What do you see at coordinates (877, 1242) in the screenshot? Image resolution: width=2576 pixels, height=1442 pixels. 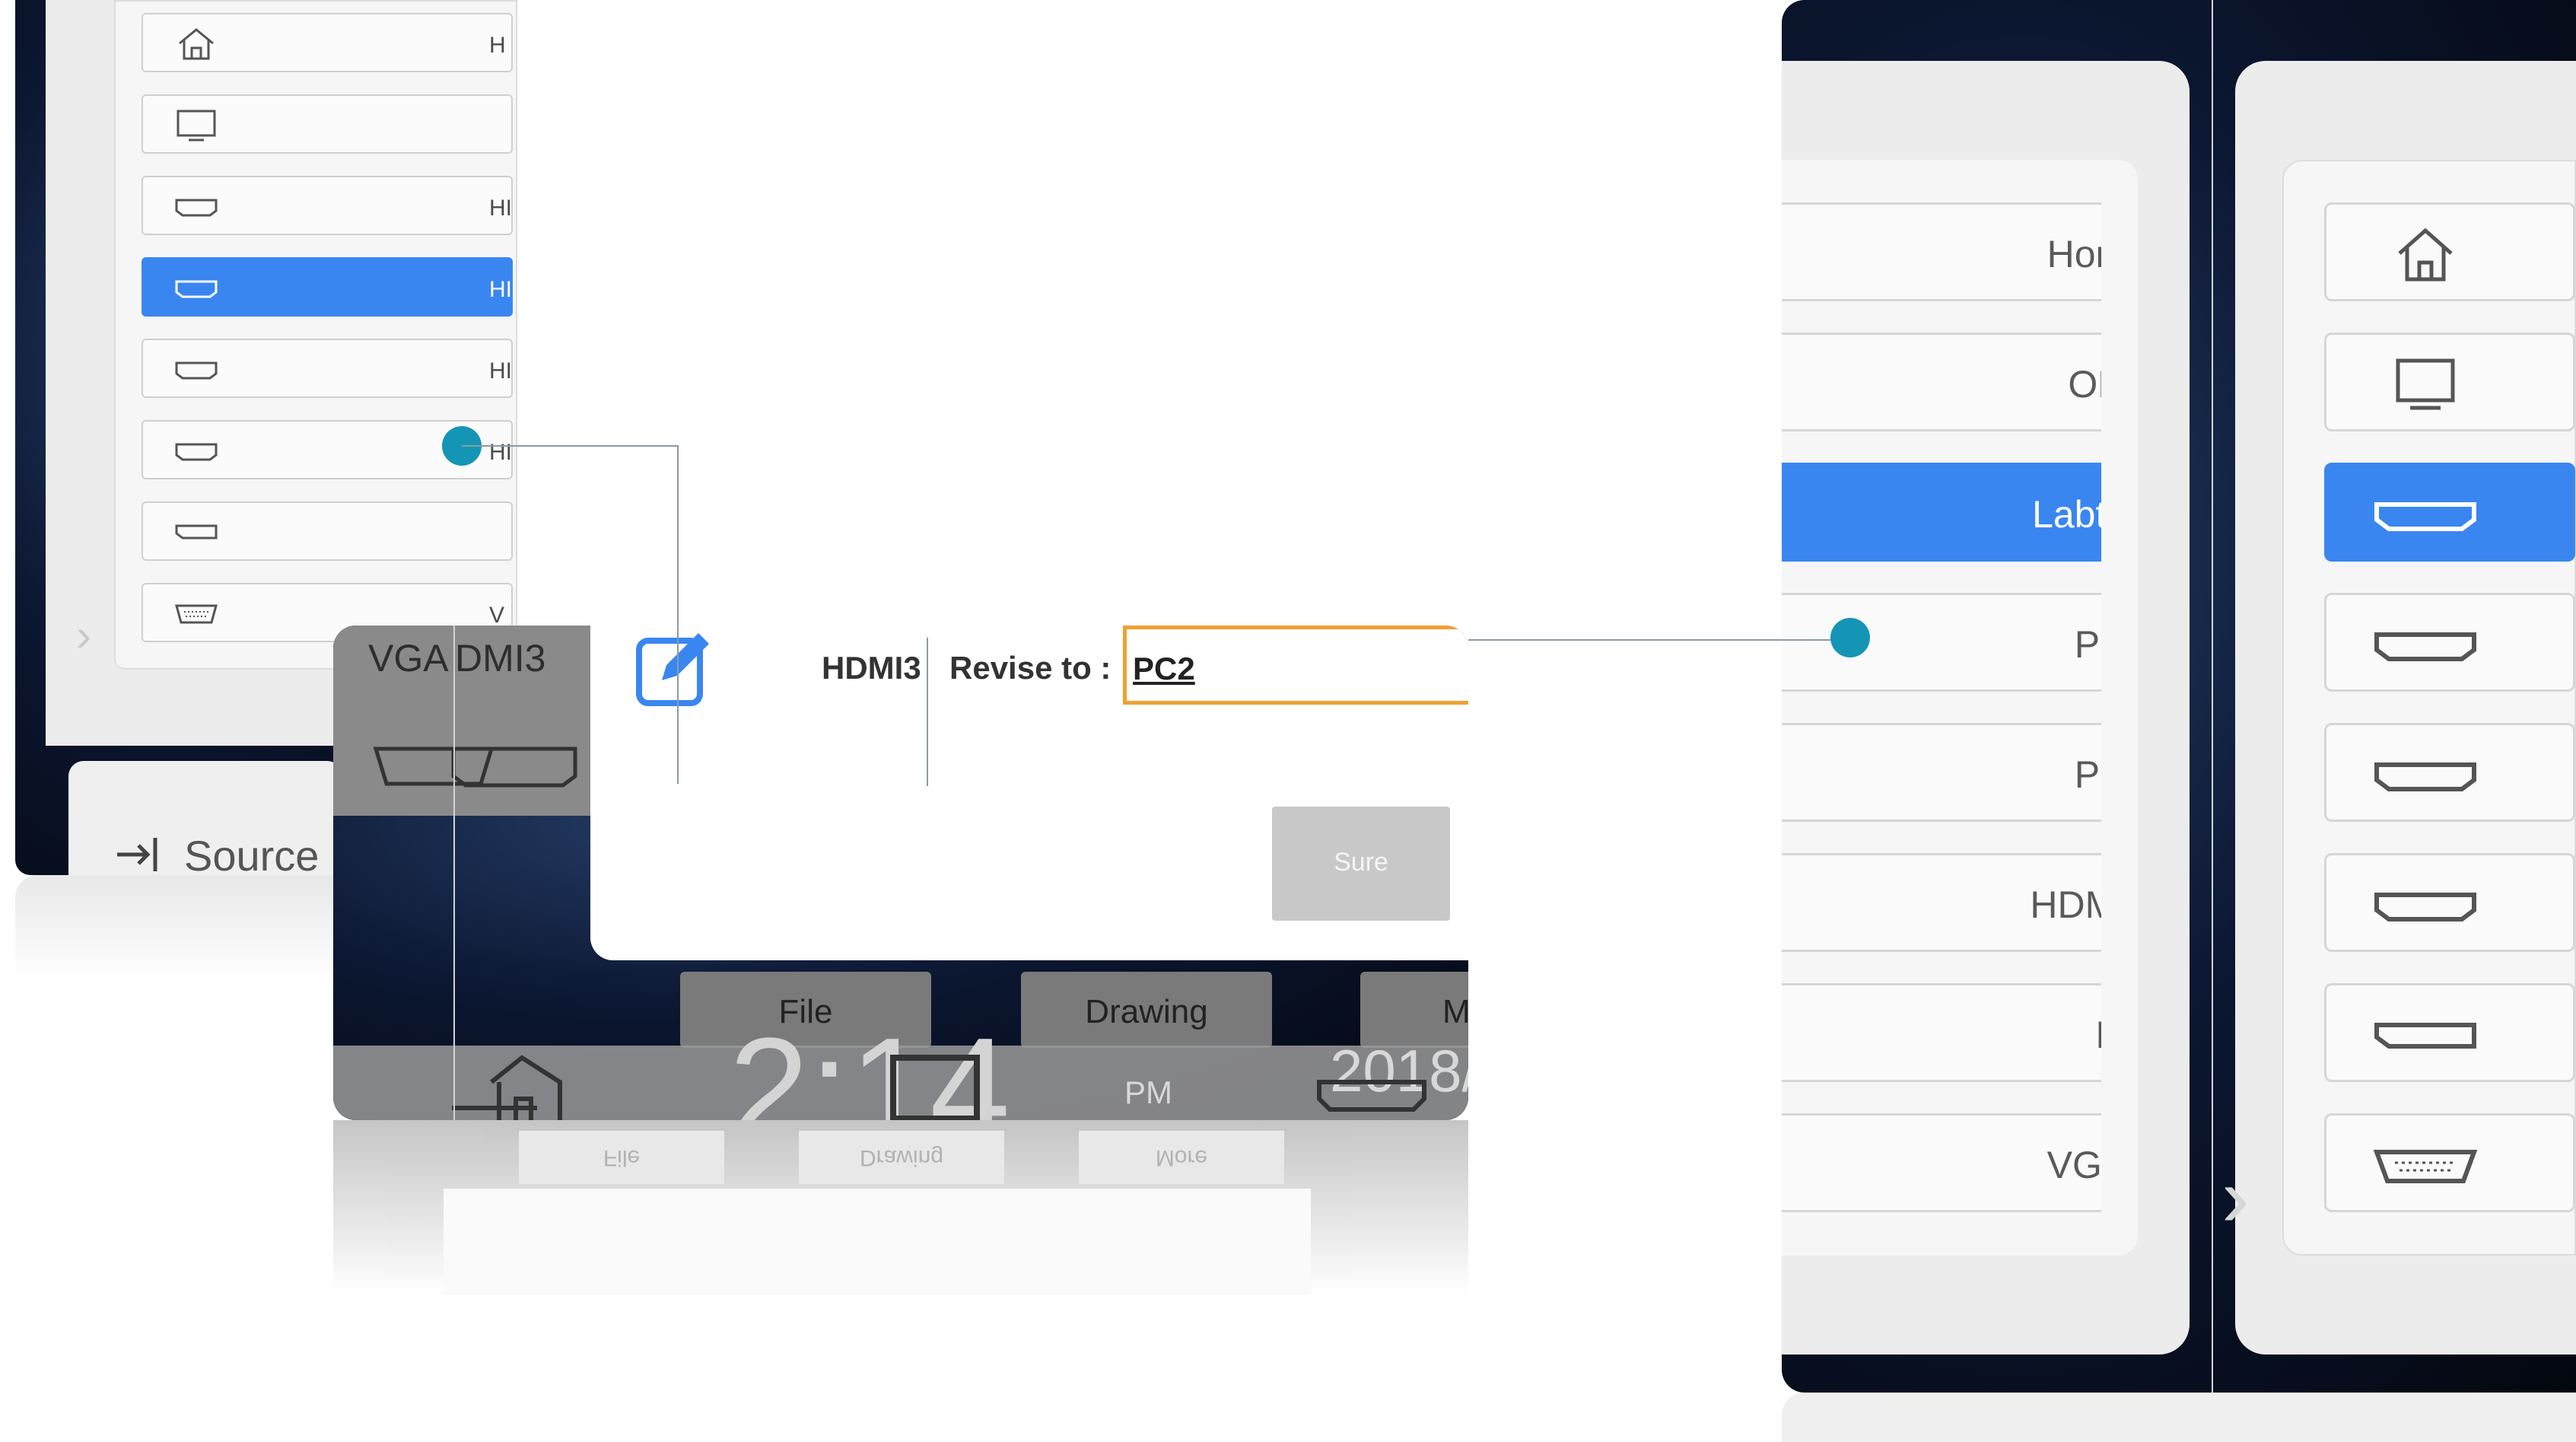 I see `reflection-card` at bounding box center [877, 1242].